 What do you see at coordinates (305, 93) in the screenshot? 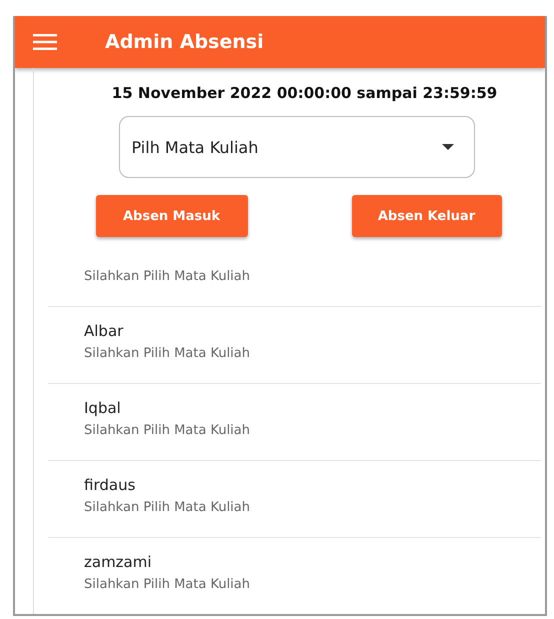
I see `date-range: 15 November 2022 00:00:00 sampai 23:59:59` at bounding box center [305, 93].